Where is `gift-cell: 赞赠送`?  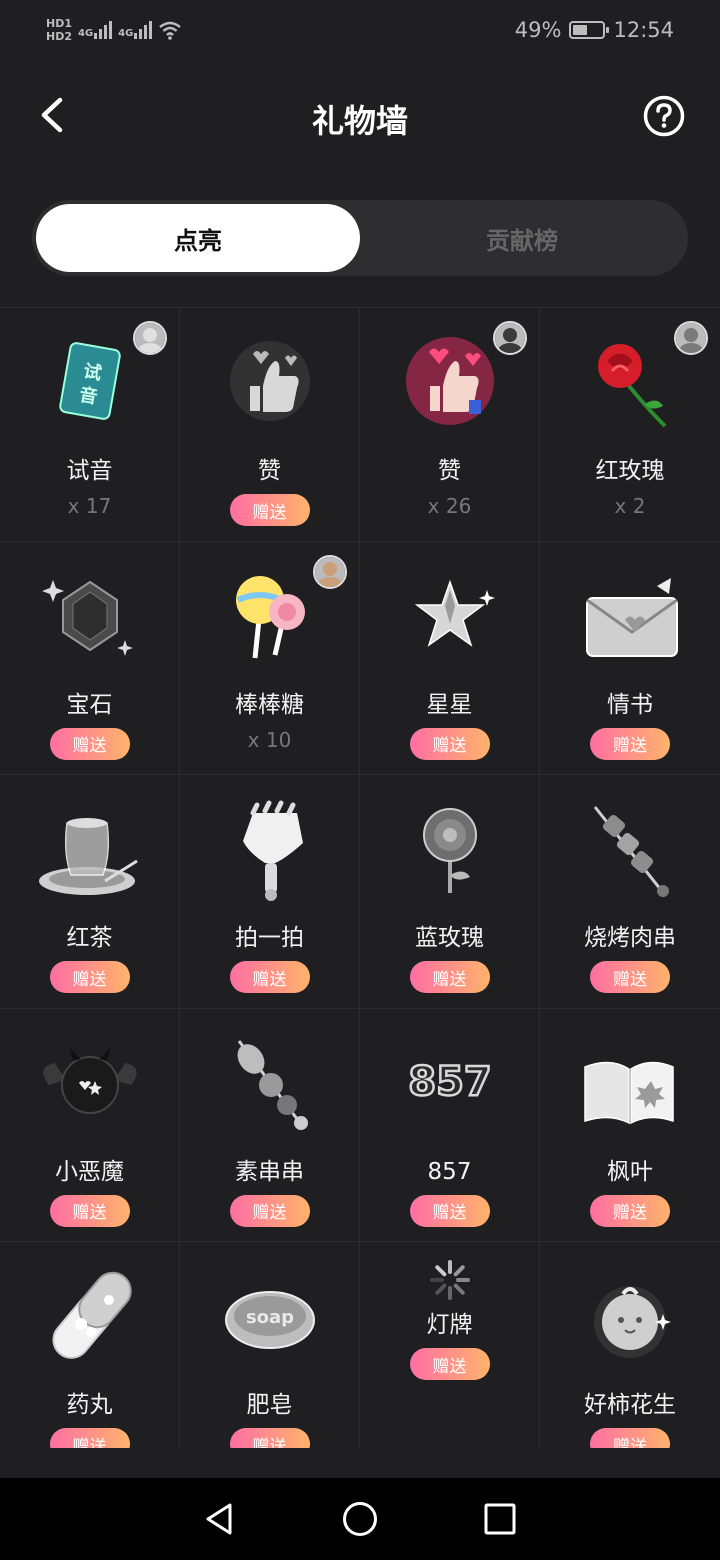
gift-cell: 赞赠送 is located at coordinates (270, 425).